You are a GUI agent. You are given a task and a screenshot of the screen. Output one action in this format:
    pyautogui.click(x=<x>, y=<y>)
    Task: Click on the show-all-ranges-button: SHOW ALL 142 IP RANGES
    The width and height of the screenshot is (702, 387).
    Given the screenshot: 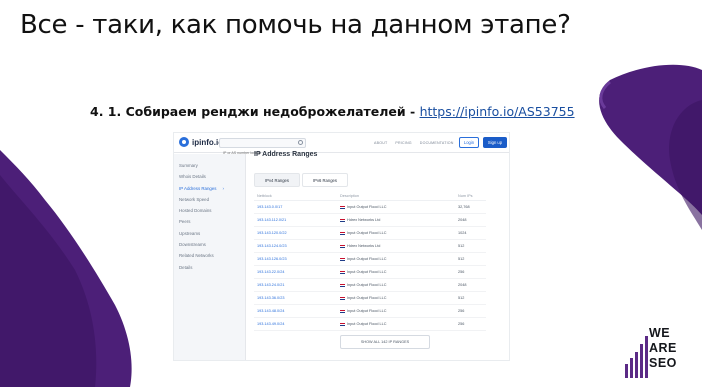 What is the action you would take?
    pyautogui.click(x=385, y=342)
    